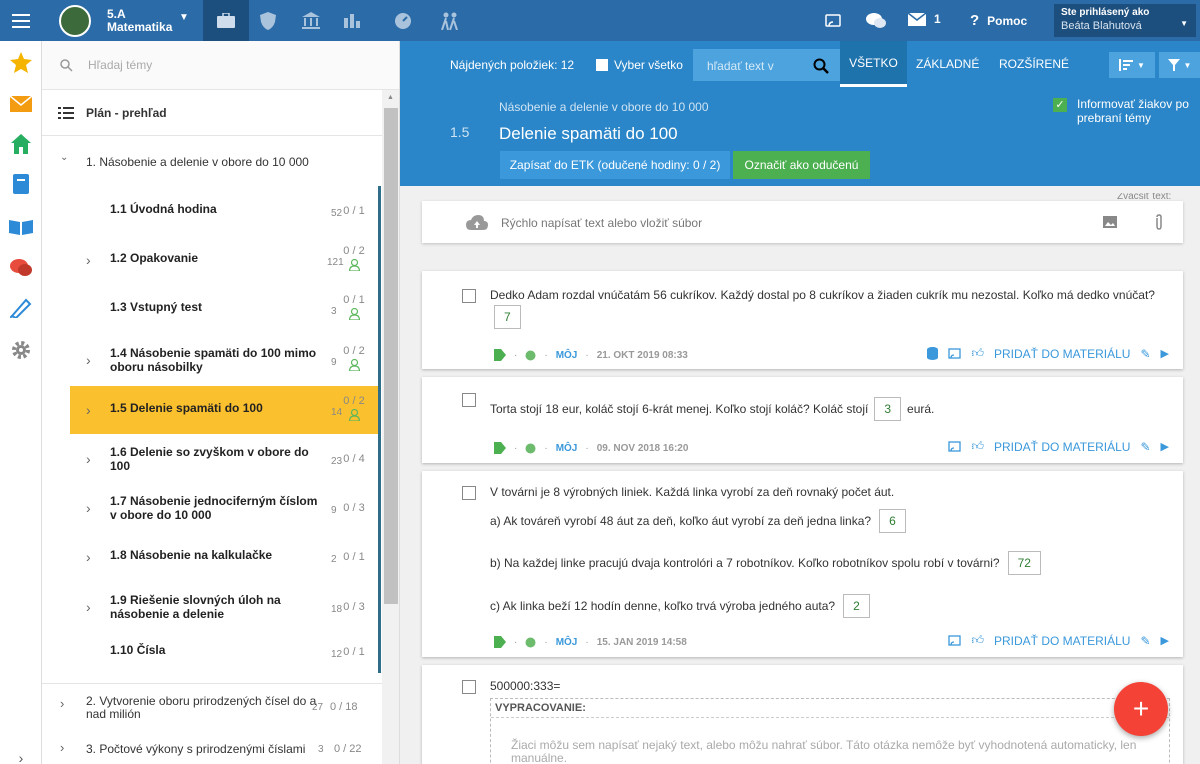 The height and width of the screenshot is (764, 1200). What do you see at coordinates (873, 64) in the screenshot?
I see `filter-all-tab: VŠETKO` at bounding box center [873, 64].